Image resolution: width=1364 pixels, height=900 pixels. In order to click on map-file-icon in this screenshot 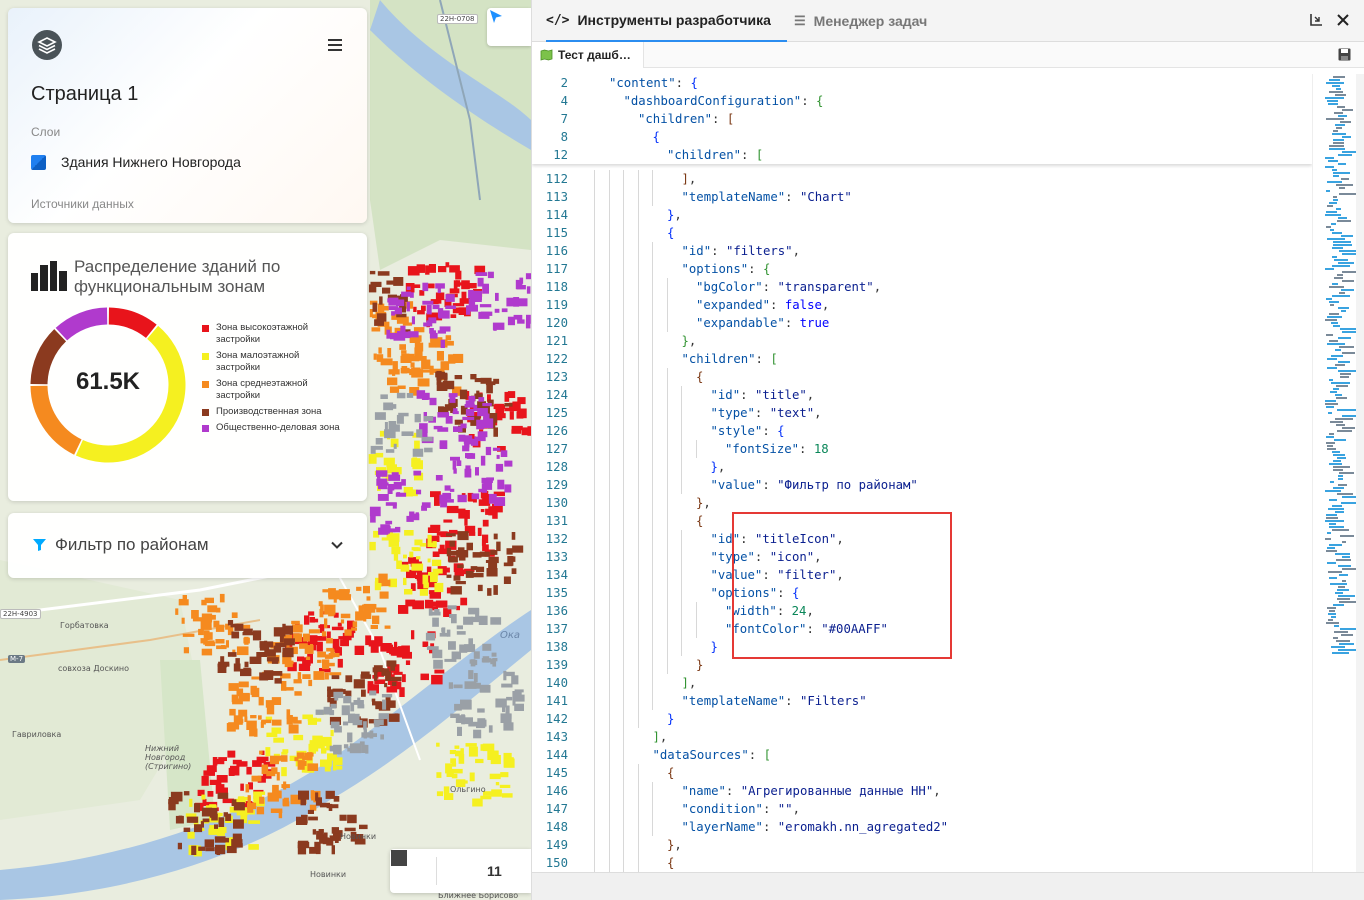, I will do `click(546, 55)`.